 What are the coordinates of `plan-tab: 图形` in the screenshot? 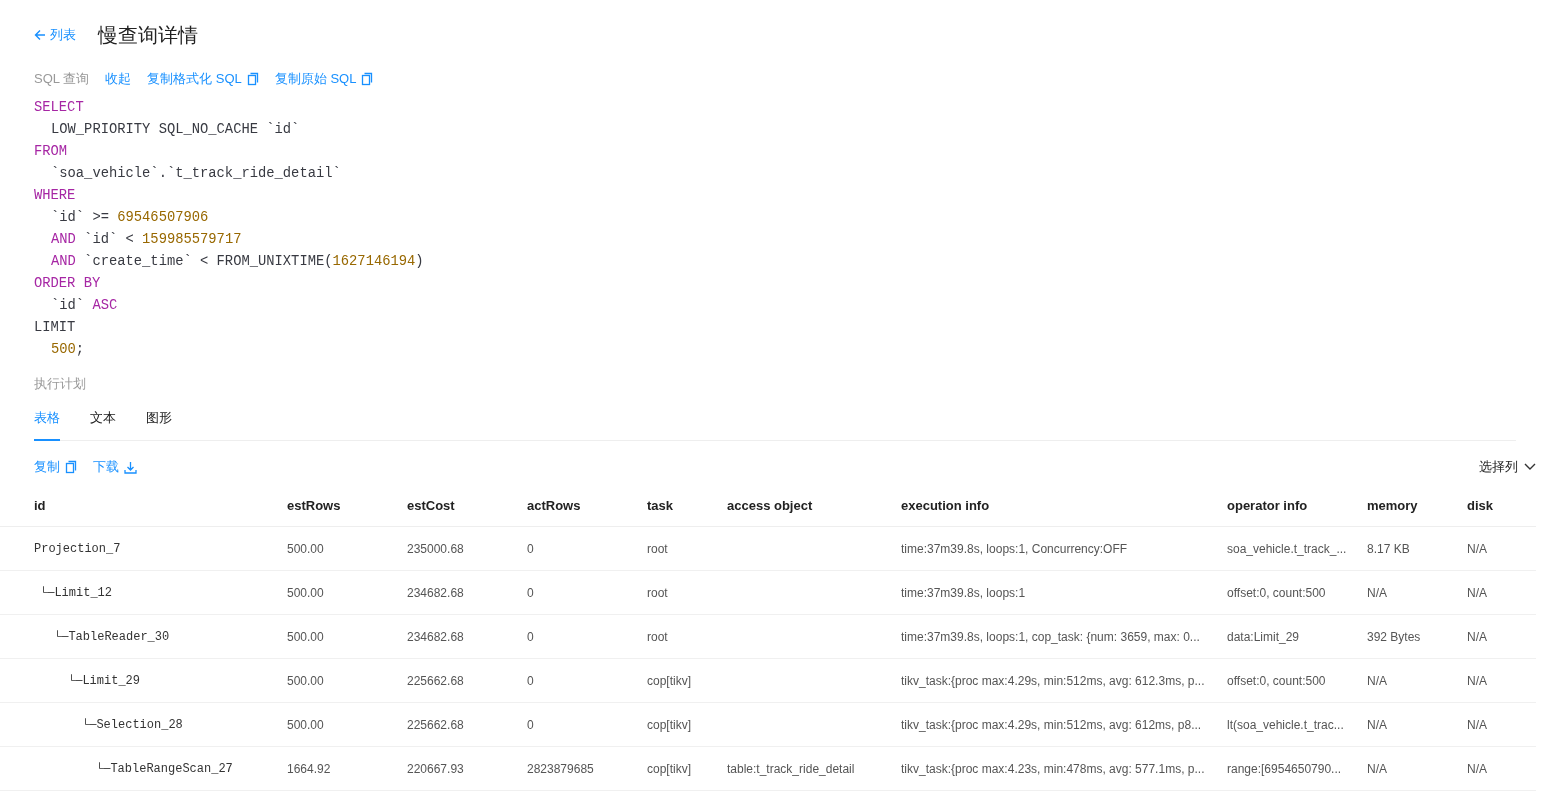 It's located at (159, 425).